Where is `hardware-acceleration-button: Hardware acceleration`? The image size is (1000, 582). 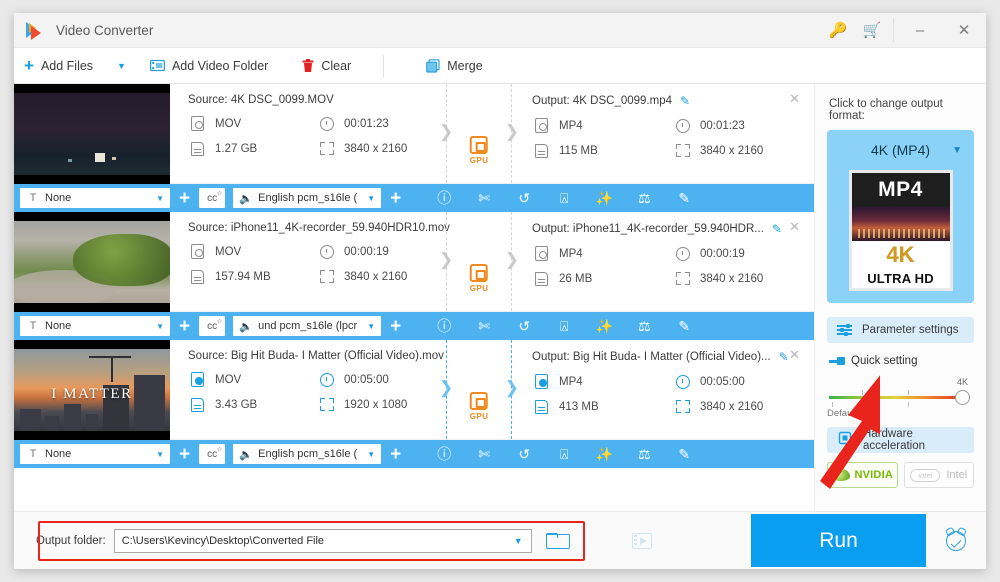 hardware-acceleration-button: Hardware acceleration is located at coordinates (900, 440).